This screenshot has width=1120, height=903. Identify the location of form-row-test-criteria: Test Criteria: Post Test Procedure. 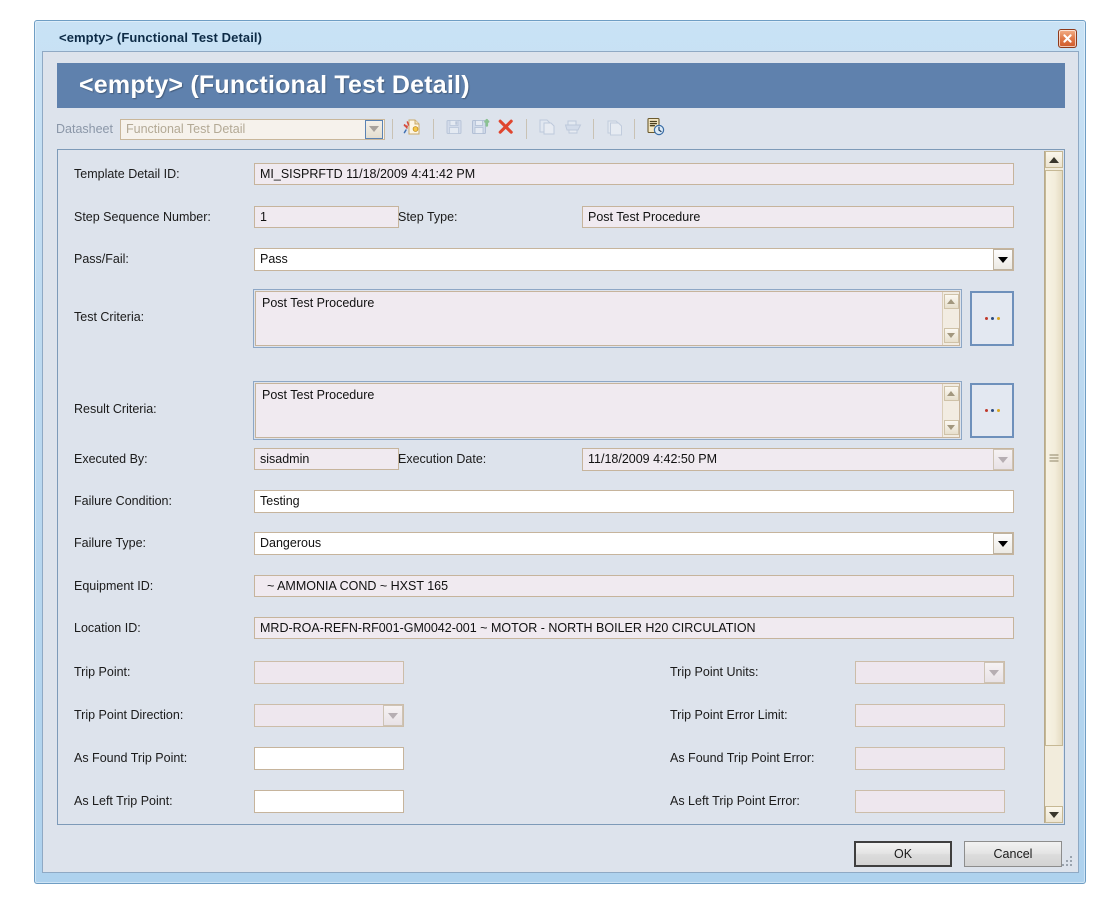
(551, 317).